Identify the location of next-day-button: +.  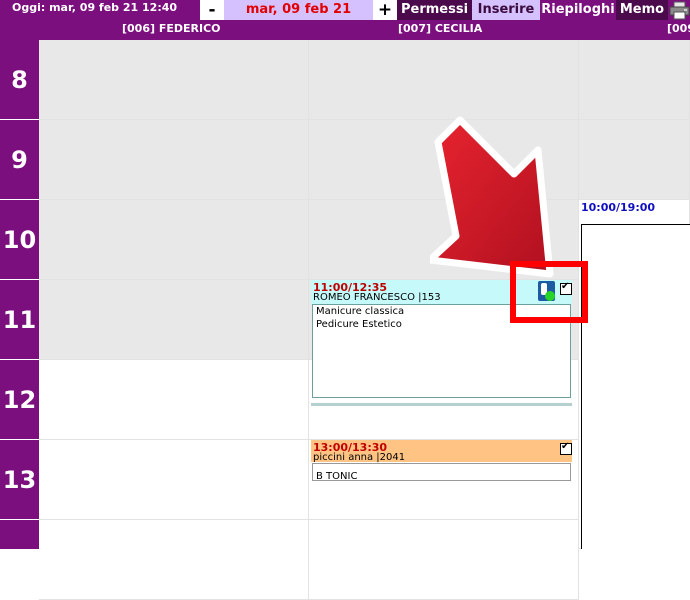
(385, 10).